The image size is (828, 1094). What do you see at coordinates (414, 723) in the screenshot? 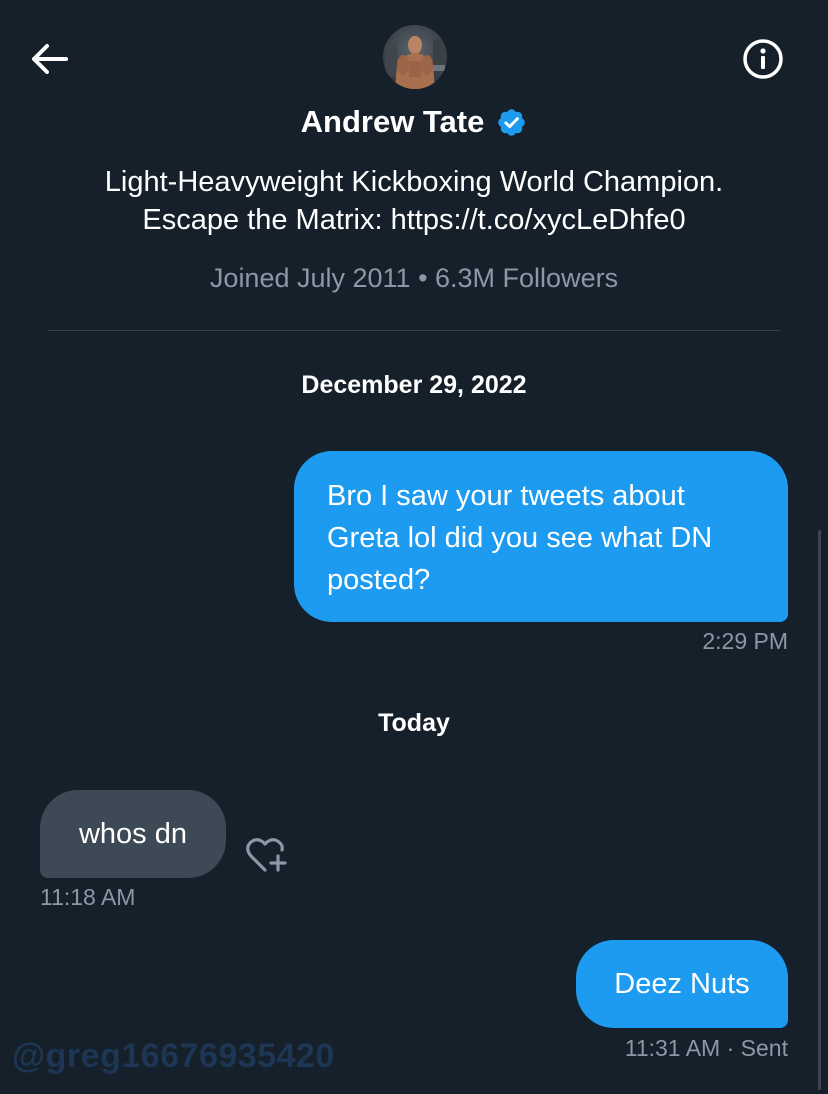
I see `date-separator: Today` at bounding box center [414, 723].